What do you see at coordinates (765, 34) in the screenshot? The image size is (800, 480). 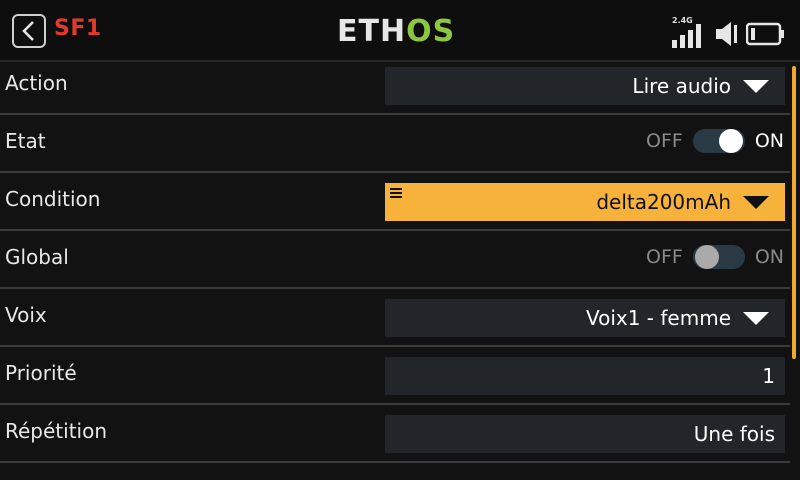 I see `battery-icon` at bounding box center [765, 34].